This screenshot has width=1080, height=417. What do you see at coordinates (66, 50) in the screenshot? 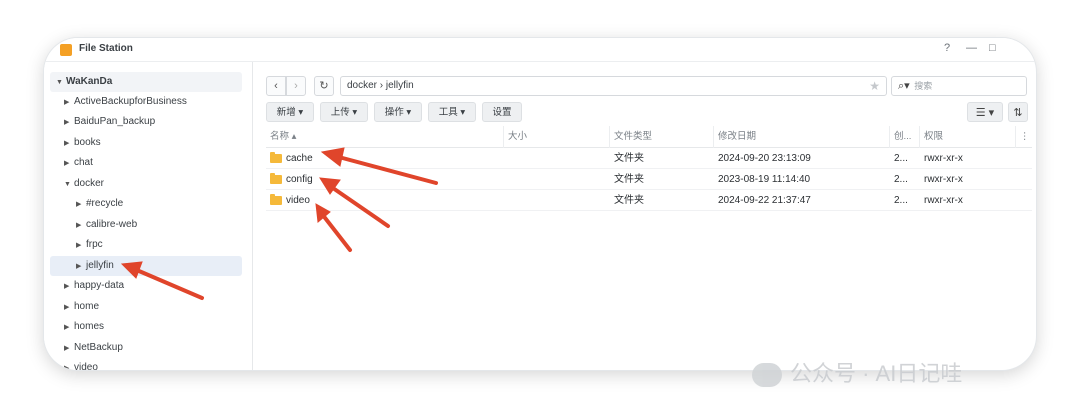
I see `file-station-icon` at bounding box center [66, 50].